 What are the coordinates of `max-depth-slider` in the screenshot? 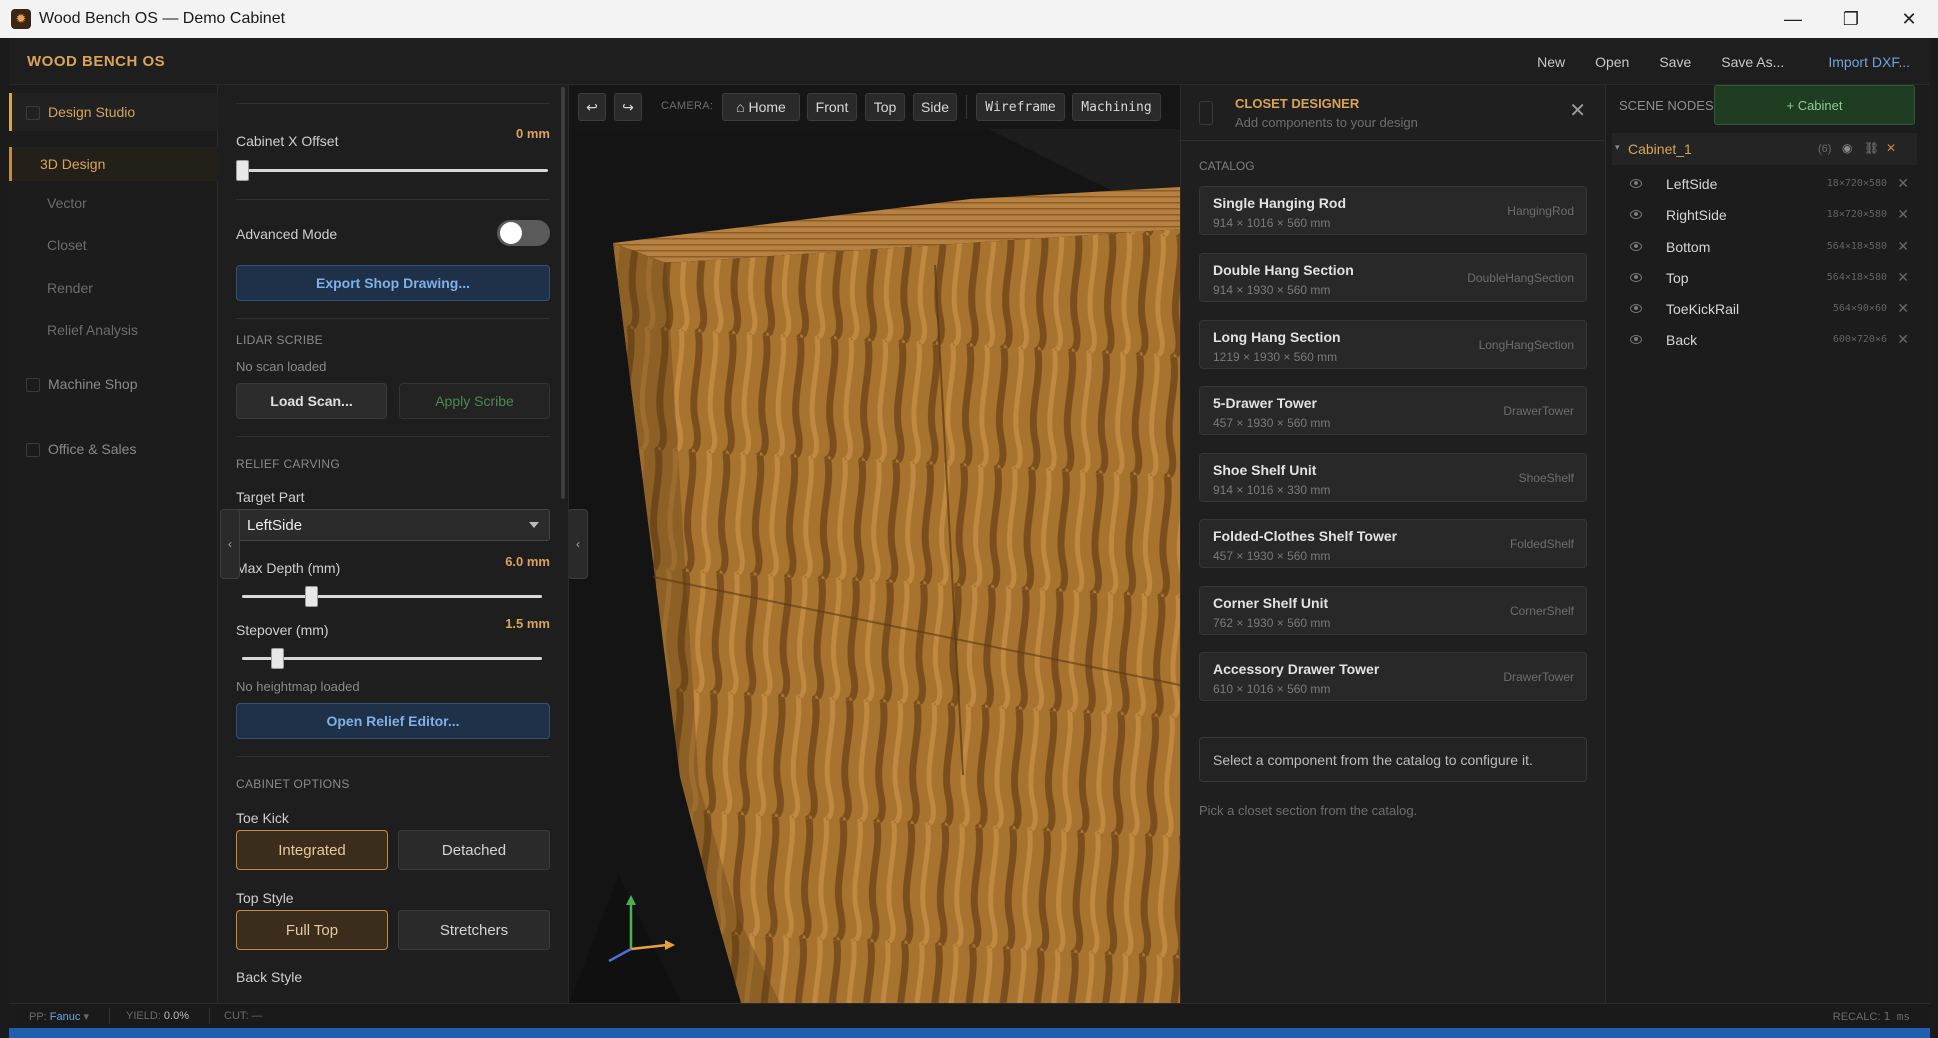 It's located at (392, 596).